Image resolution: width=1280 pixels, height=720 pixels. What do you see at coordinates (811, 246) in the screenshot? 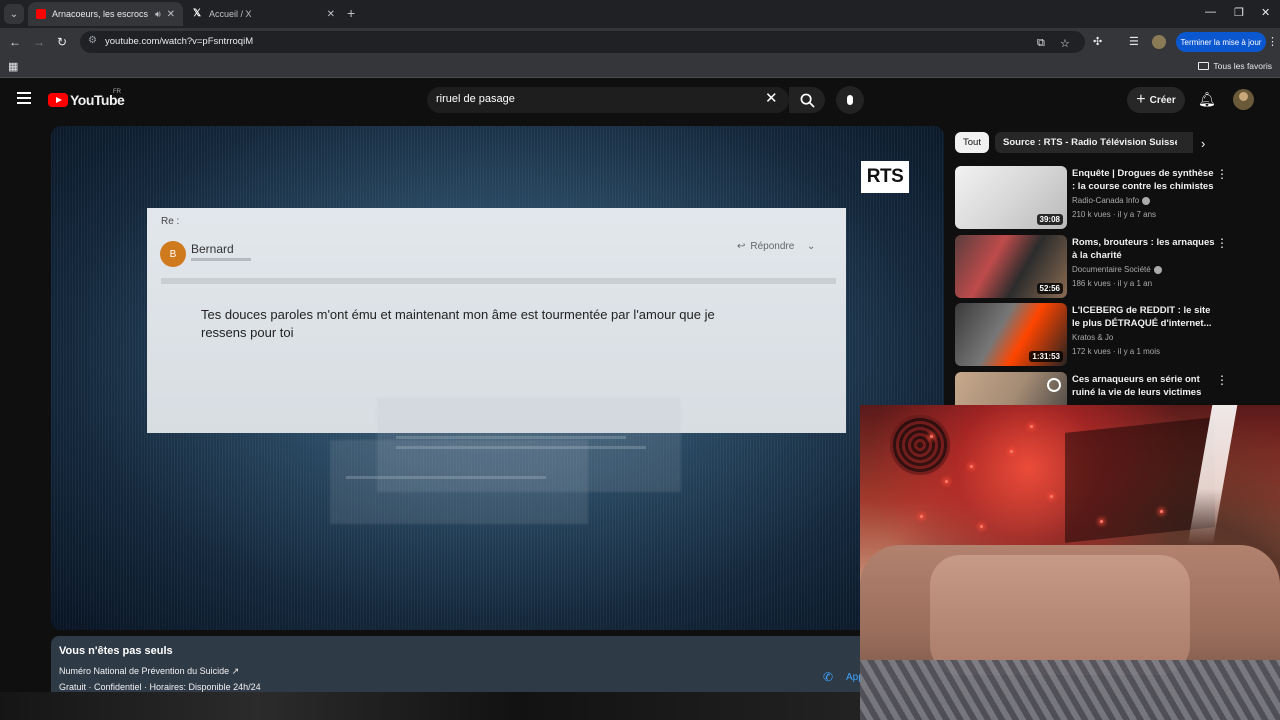
I see `chevron-down-icon: ⌄` at bounding box center [811, 246].